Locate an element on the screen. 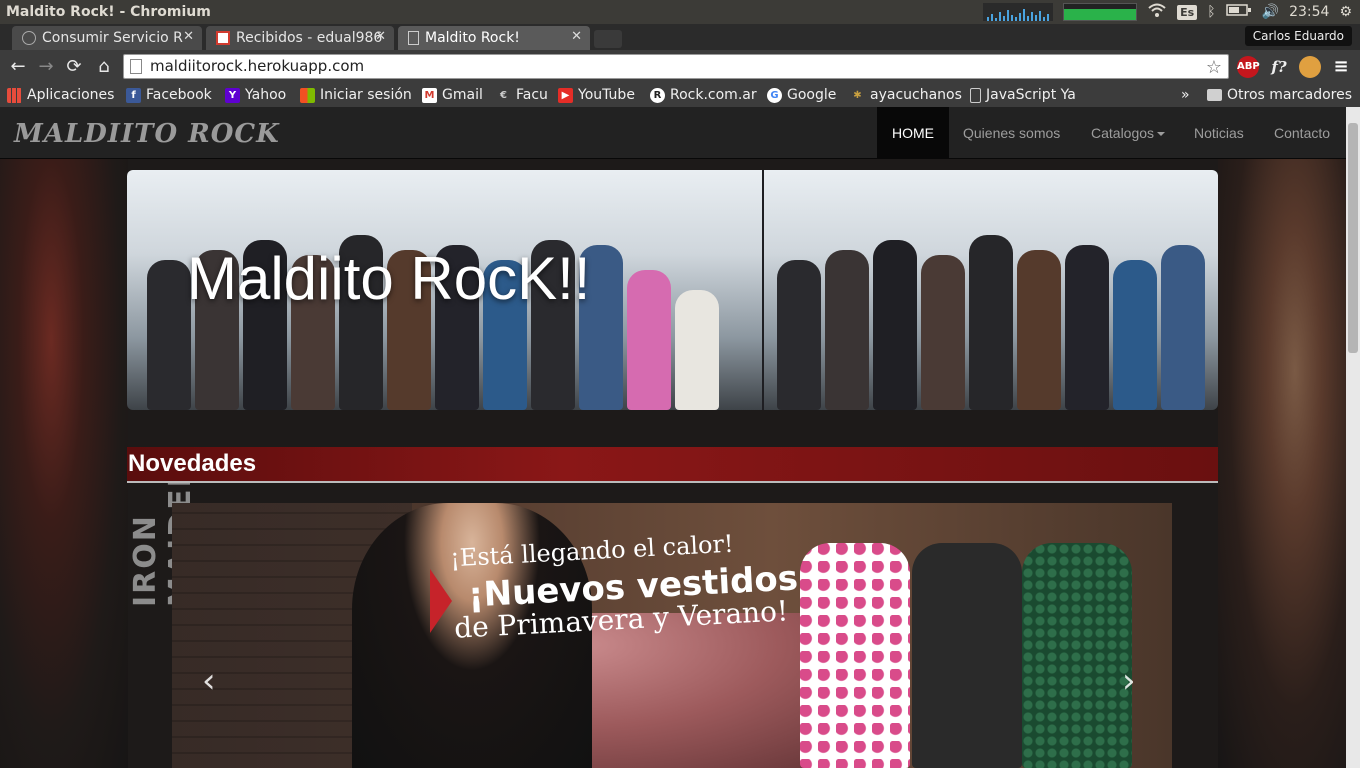 This screenshot has width=1360, height=768. volume-icon: 🔊 is located at coordinates (1270, 12).